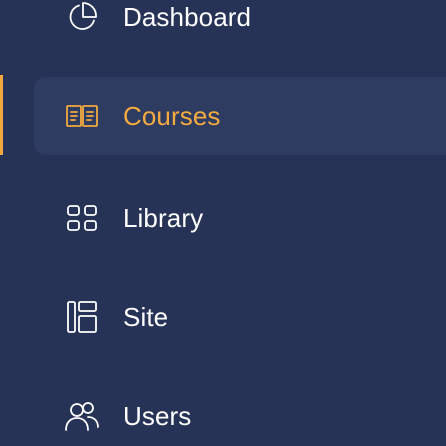 Image resolution: width=446 pixels, height=446 pixels. What do you see at coordinates (1, 115) in the screenshot?
I see `active-indicator` at bounding box center [1, 115].